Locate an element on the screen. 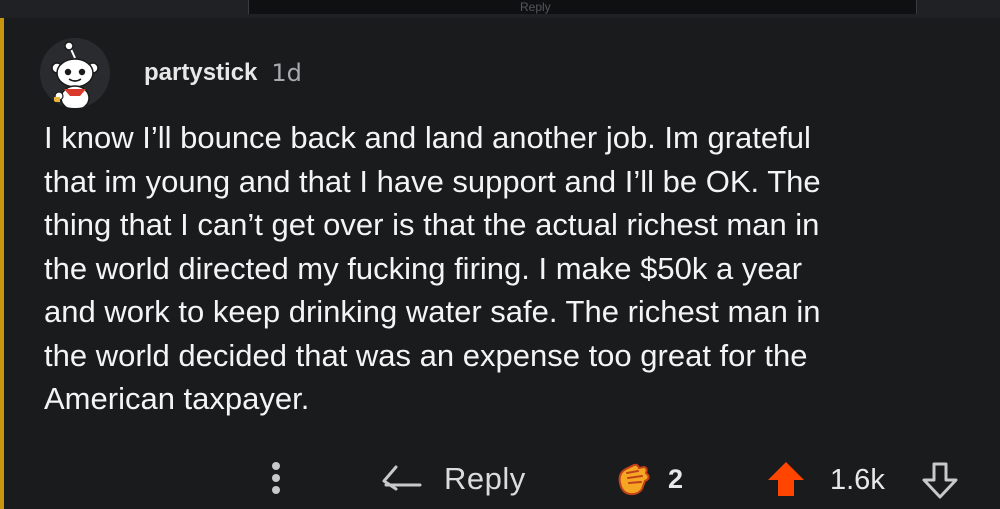 The height and width of the screenshot is (509, 1000). vote-score: 1.6k is located at coordinates (857, 480).